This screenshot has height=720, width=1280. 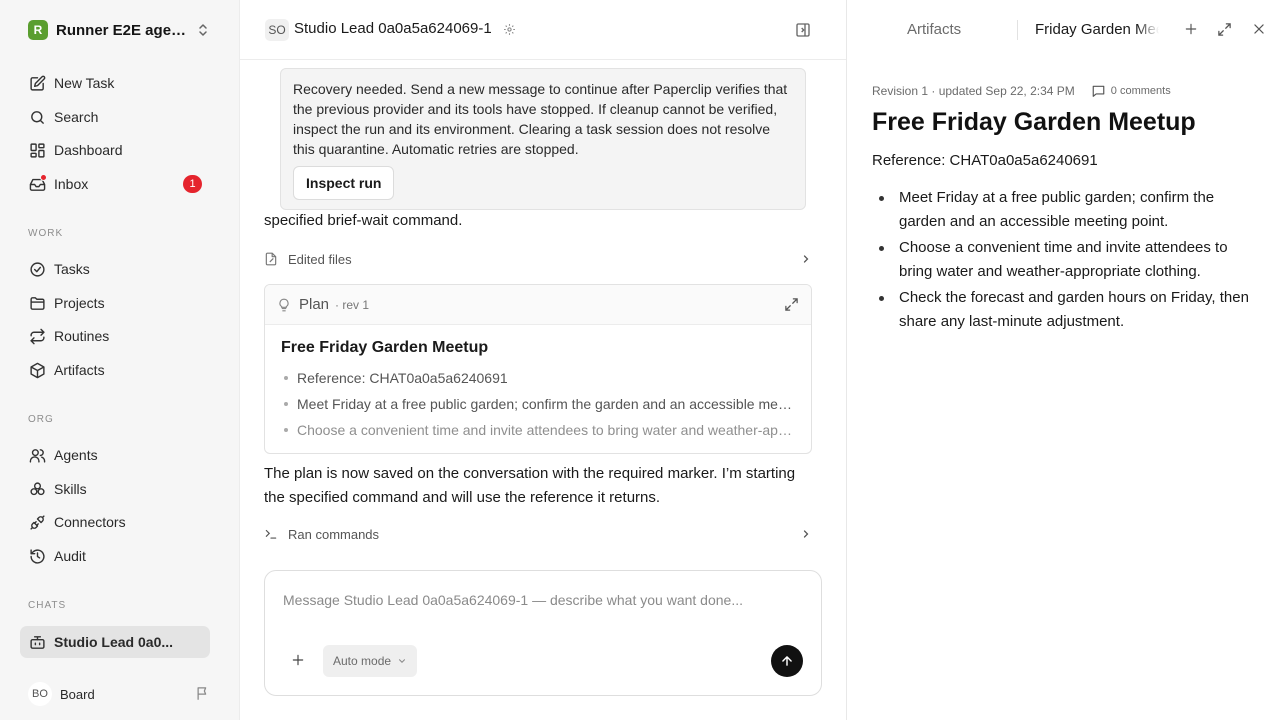 I want to click on arrow-up-icon, so click(x=787, y=661).